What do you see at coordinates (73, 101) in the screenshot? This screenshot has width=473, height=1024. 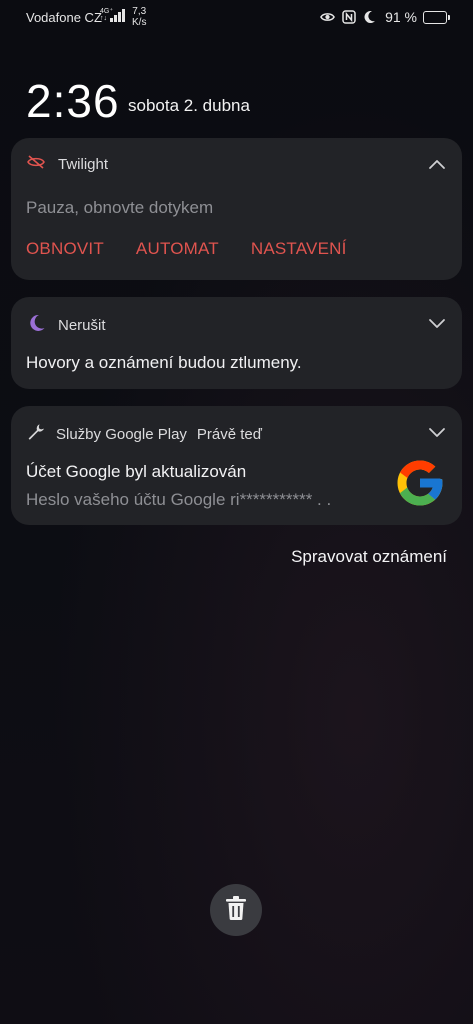 I see `lockscreen-time: 2:36` at bounding box center [73, 101].